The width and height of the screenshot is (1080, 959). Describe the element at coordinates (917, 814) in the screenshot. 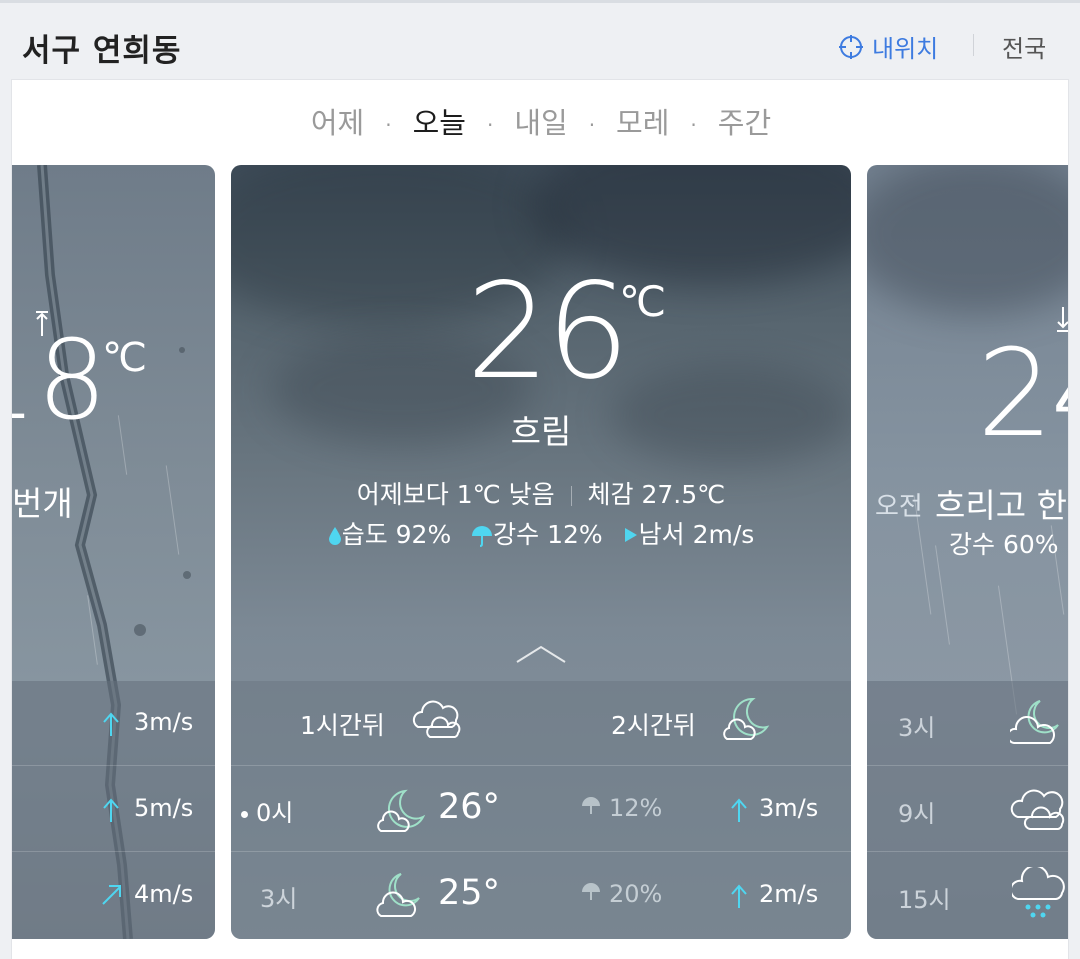

I see `hour-label: 9시` at that location.